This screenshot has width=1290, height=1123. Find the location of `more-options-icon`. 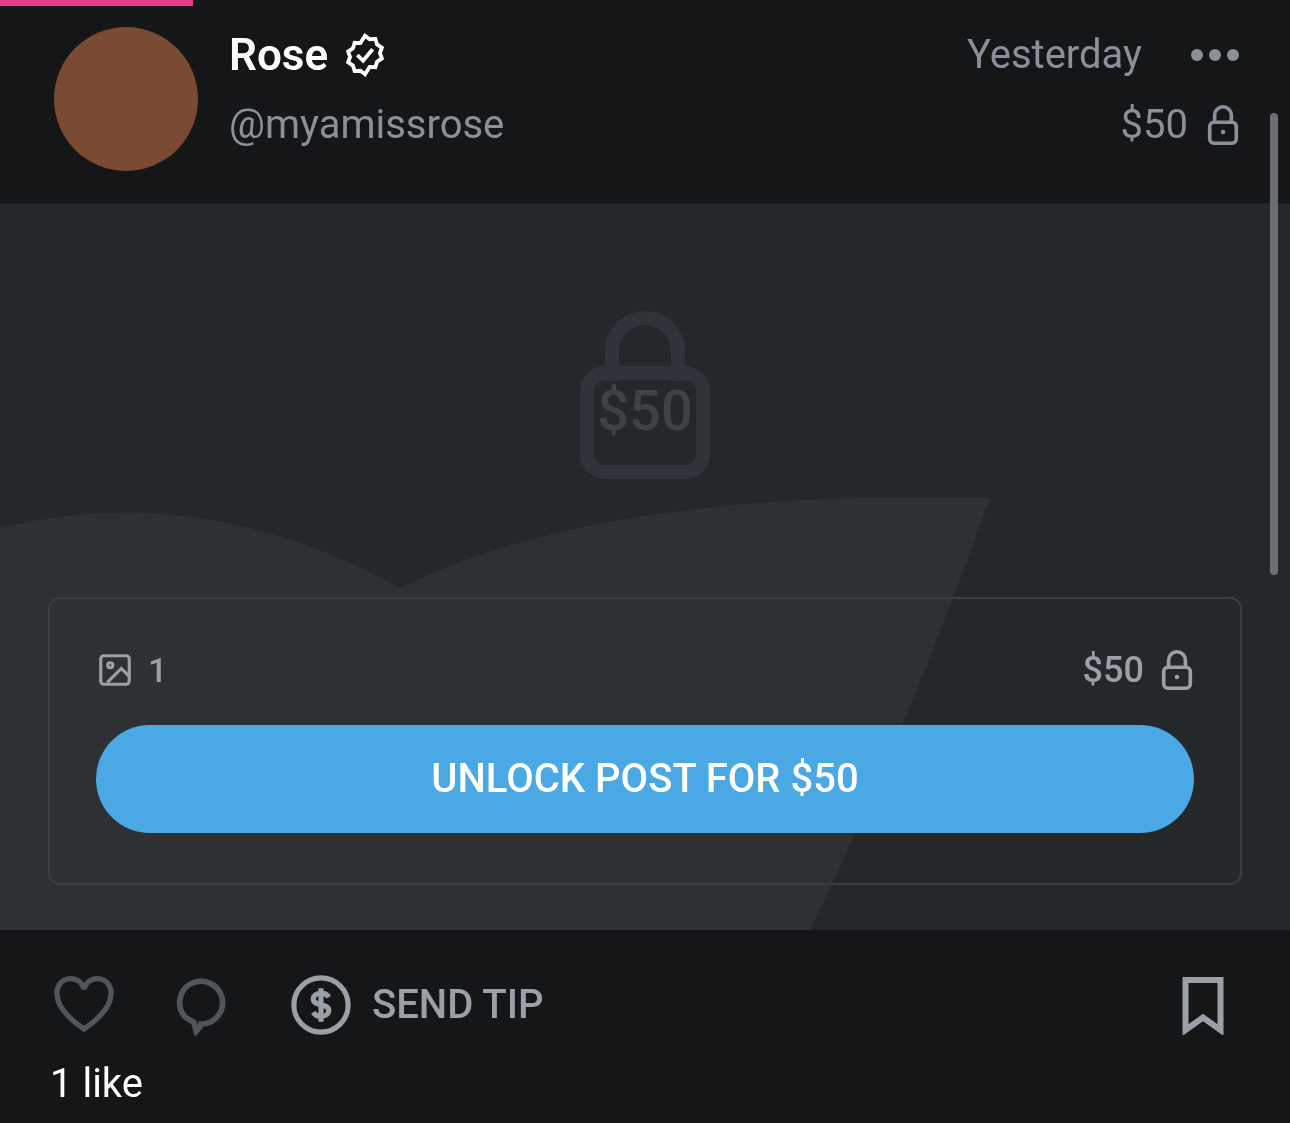

more-options-icon is located at coordinates (1215, 55).